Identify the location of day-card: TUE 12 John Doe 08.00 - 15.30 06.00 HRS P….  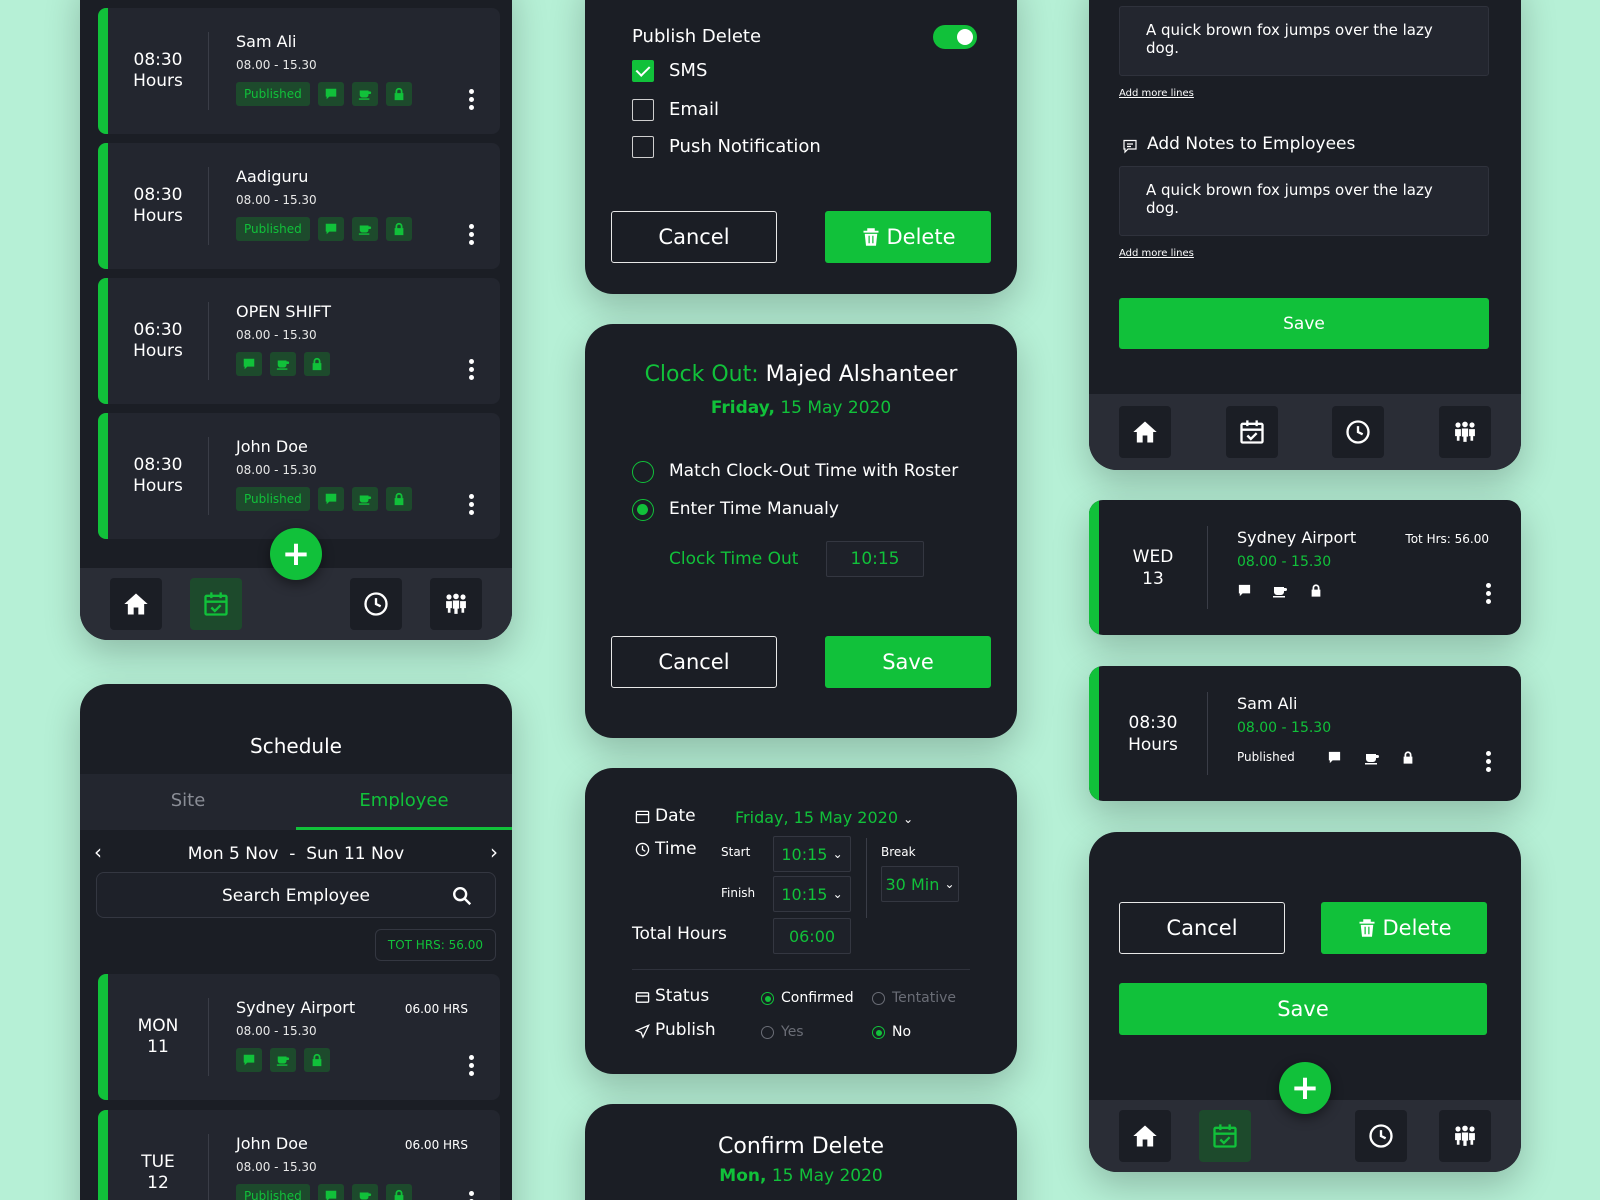
(299, 1155).